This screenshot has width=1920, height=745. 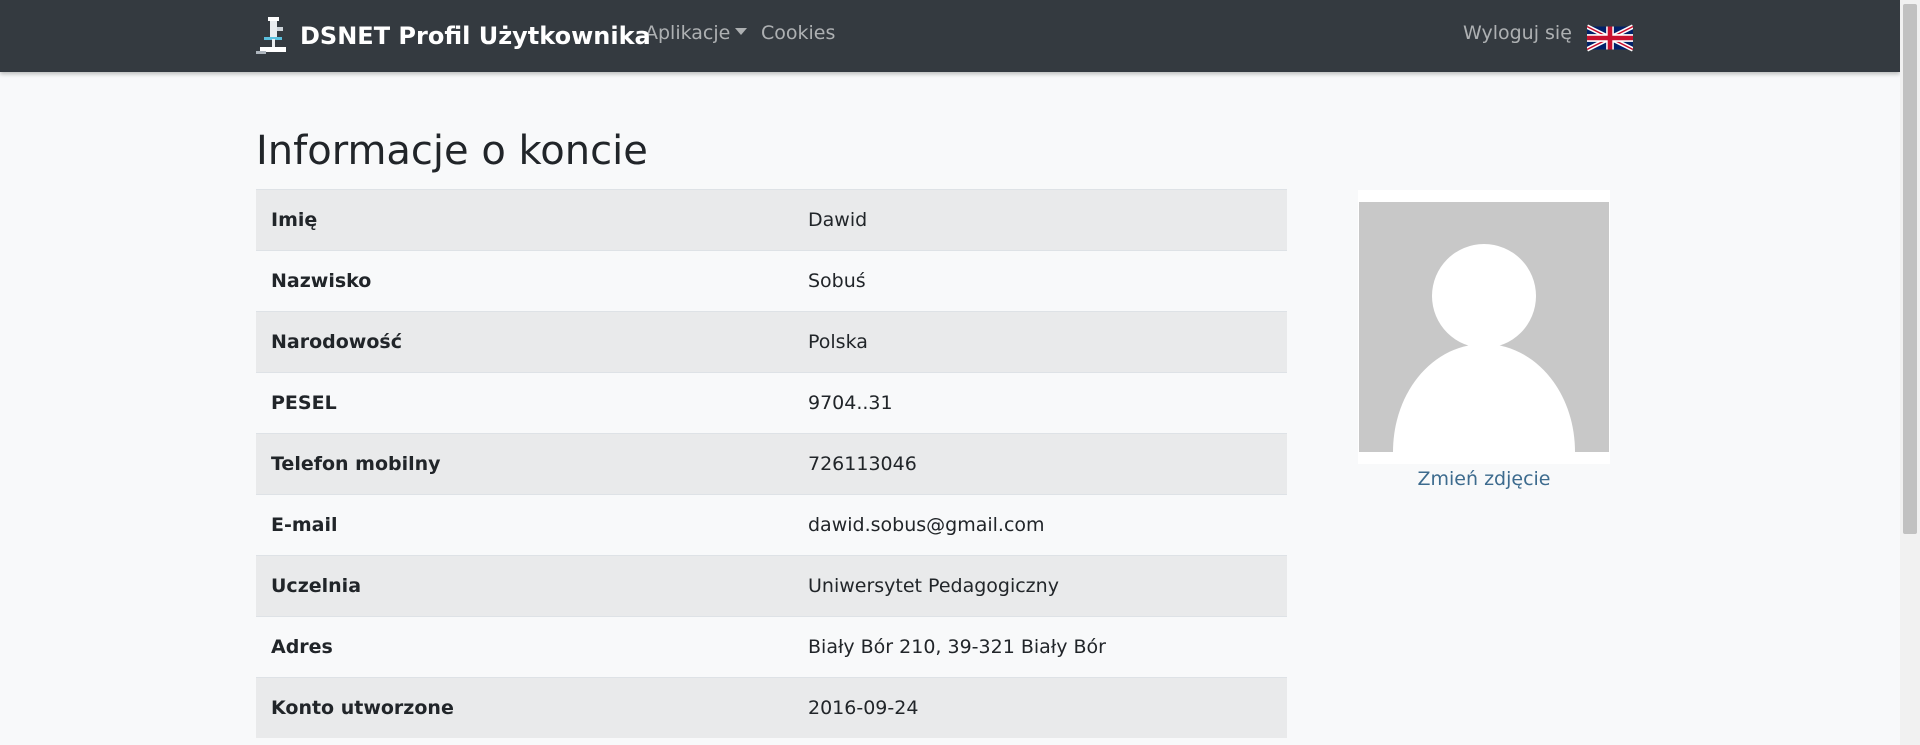 What do you see at coordinates (519, 586) in the screenshot?
I see `row-label: Uczelnia` at bounding box center [519, 586].